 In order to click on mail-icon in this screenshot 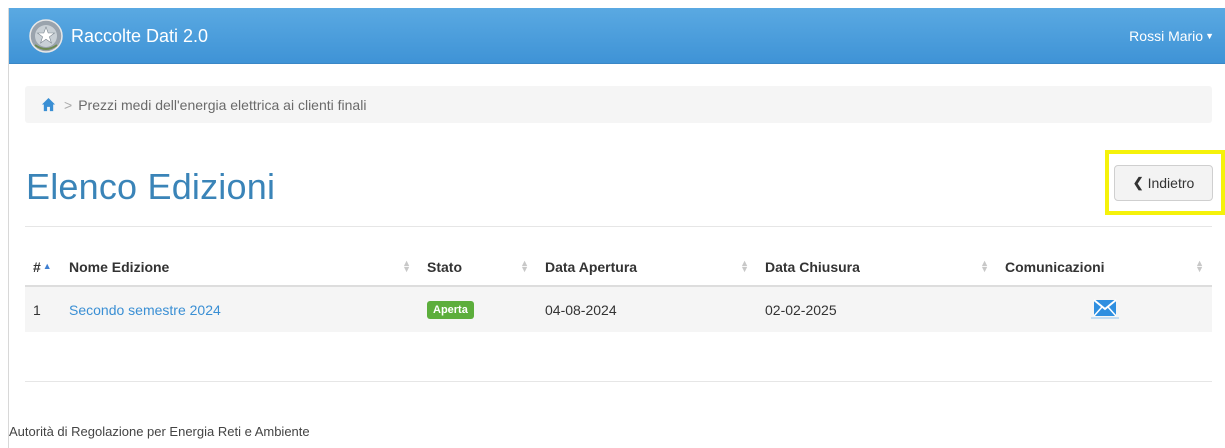, I will do `click(1104, 308)`.